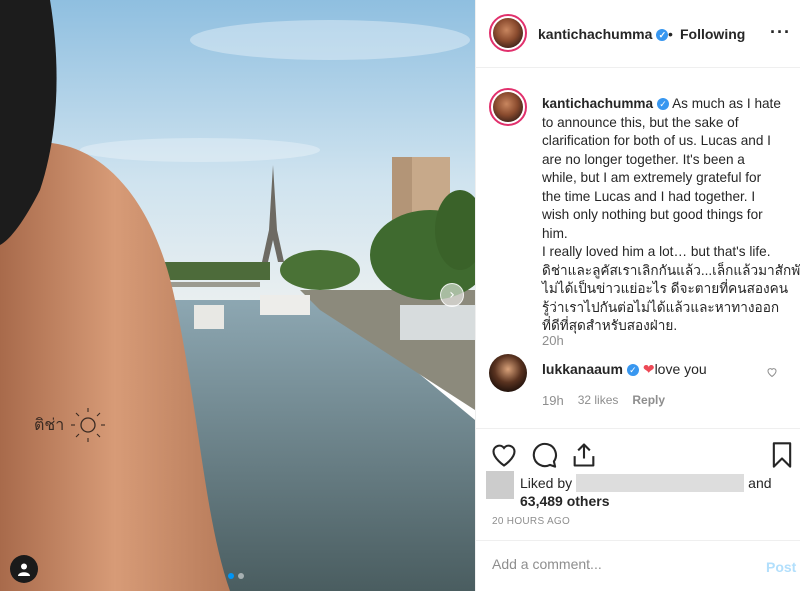 This screenshot has width=800, height=591. What do you see at coordinates (782, 455) in the screenshot?
I see `bookmark-icon` at bounding box center [782, 455].